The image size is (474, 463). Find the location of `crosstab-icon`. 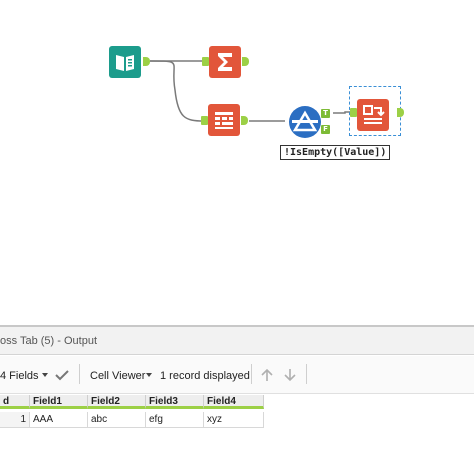

crosstab-icon is located at coordinates (224, 120).